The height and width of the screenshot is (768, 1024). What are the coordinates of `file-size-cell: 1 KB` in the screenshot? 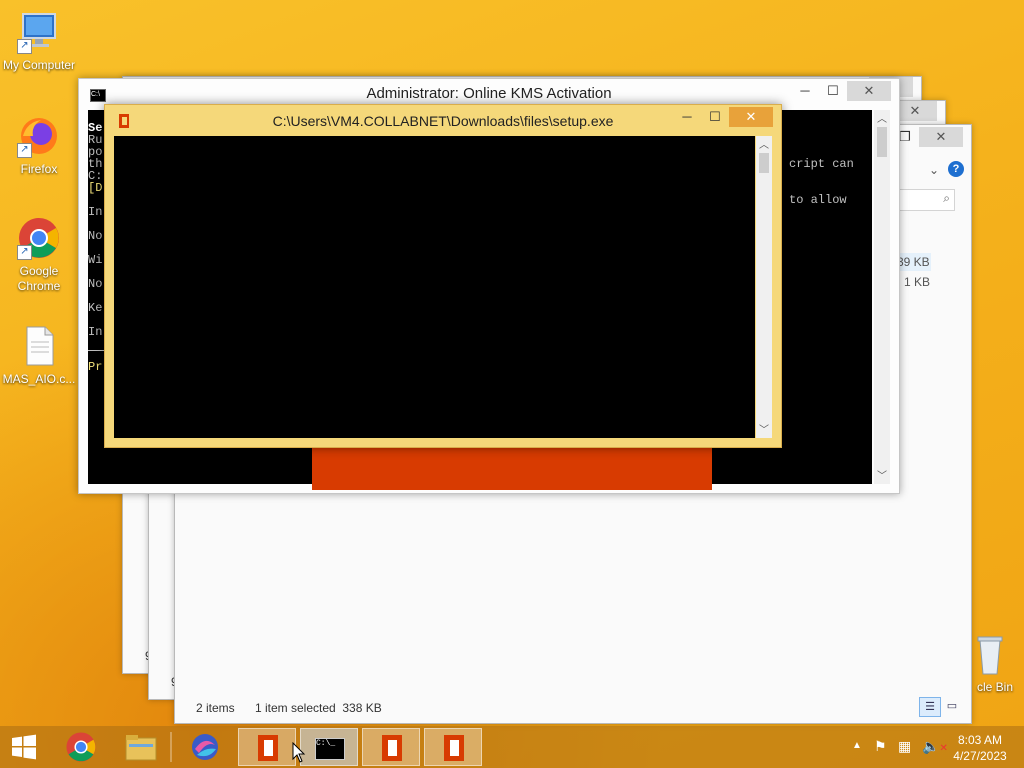 It's located at (917, 282).